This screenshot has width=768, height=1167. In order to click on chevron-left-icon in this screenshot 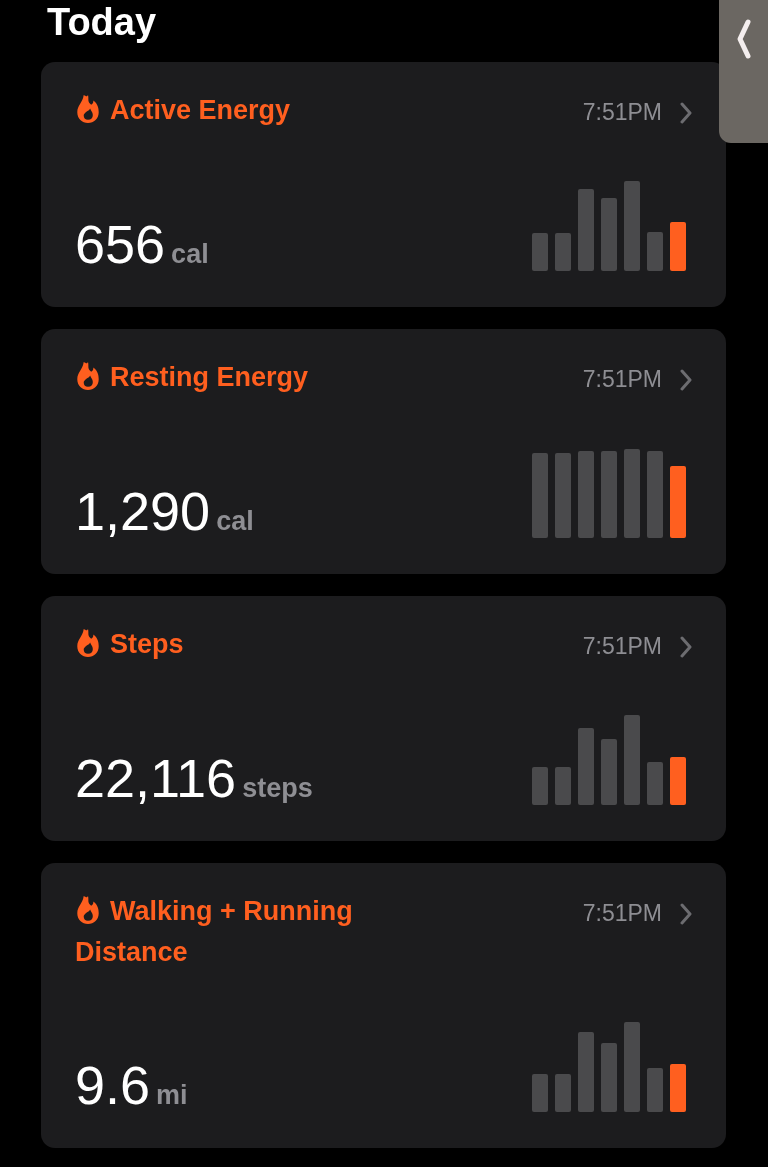, I will do `click(743, 39)`.